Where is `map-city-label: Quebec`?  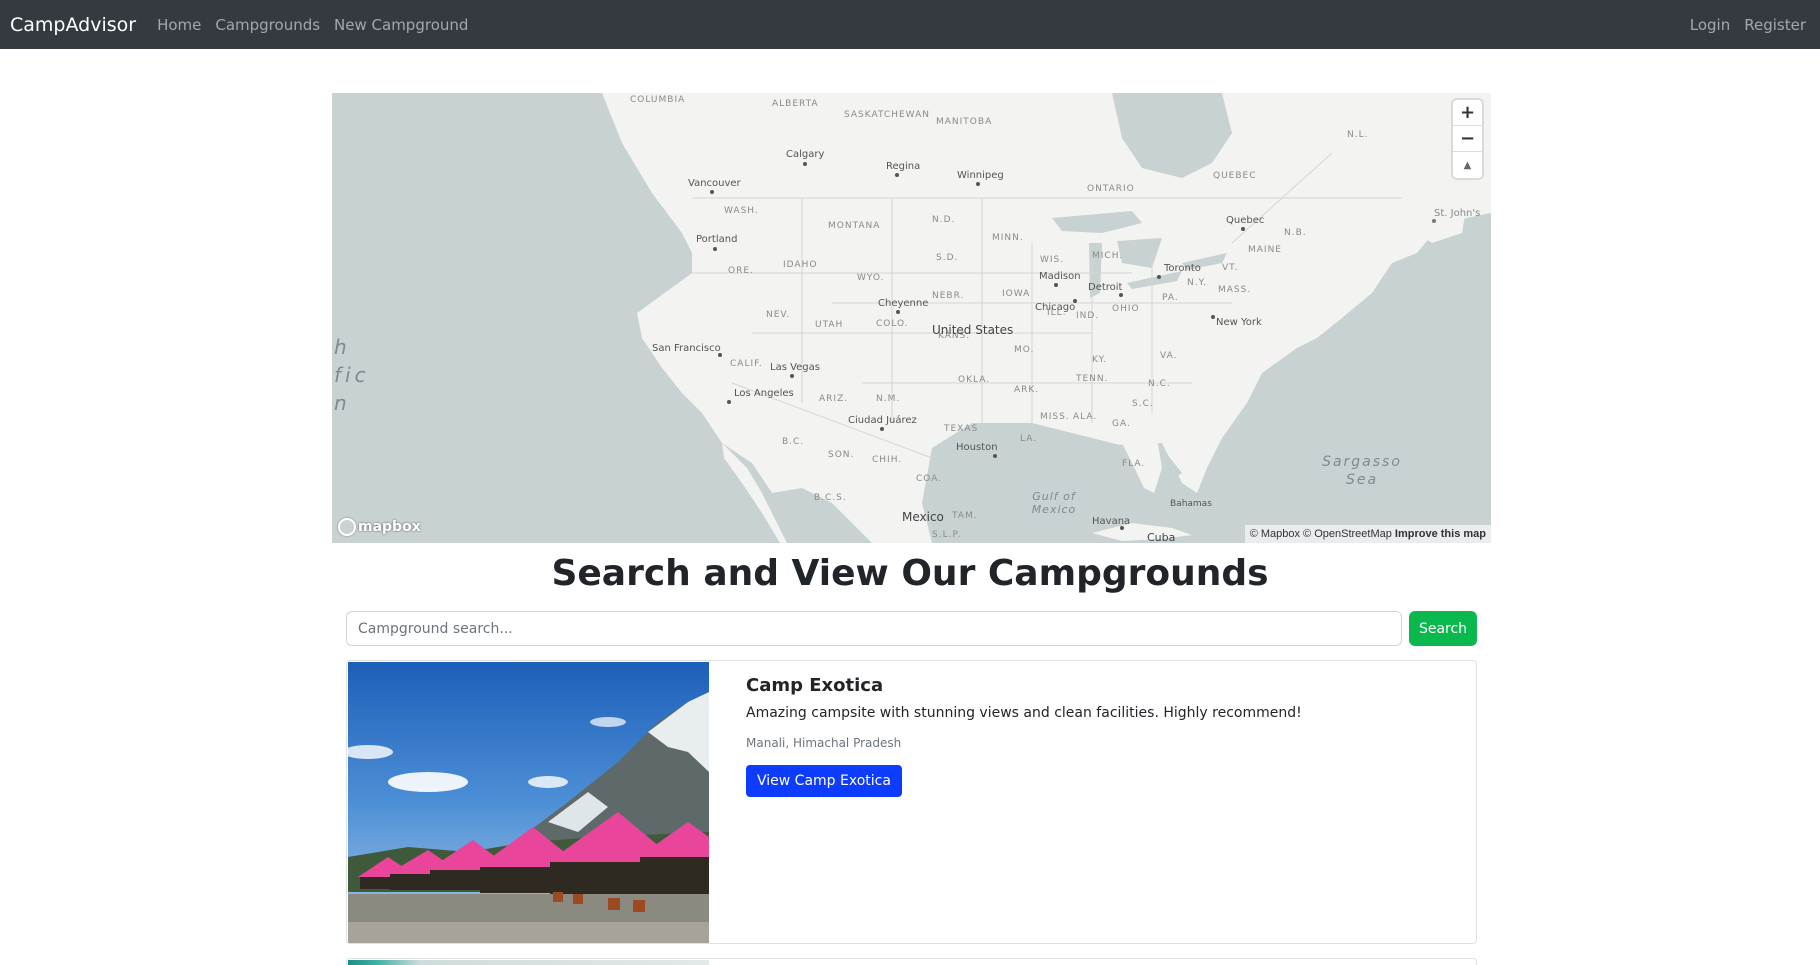
map-city-label: Quebec is located at coordinates (1245, 220).